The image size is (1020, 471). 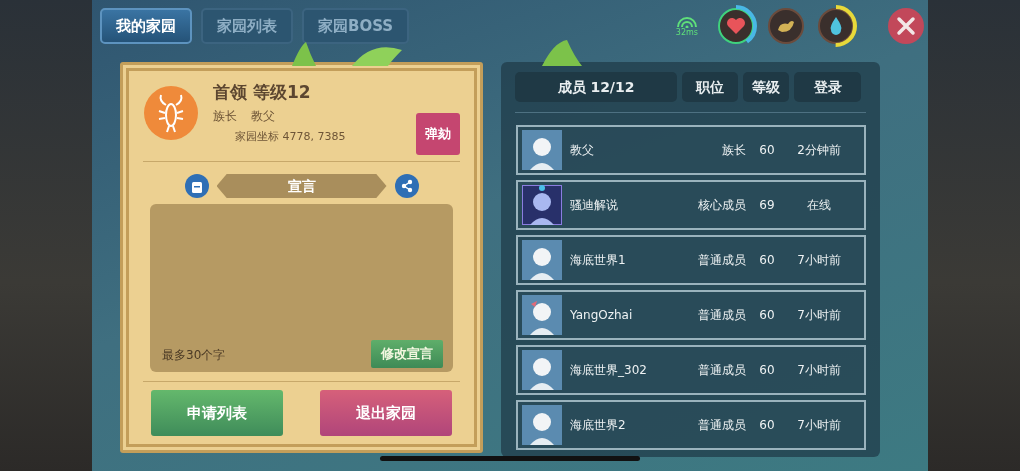 I want to click on signal-icon, so click(x=686, y=21).